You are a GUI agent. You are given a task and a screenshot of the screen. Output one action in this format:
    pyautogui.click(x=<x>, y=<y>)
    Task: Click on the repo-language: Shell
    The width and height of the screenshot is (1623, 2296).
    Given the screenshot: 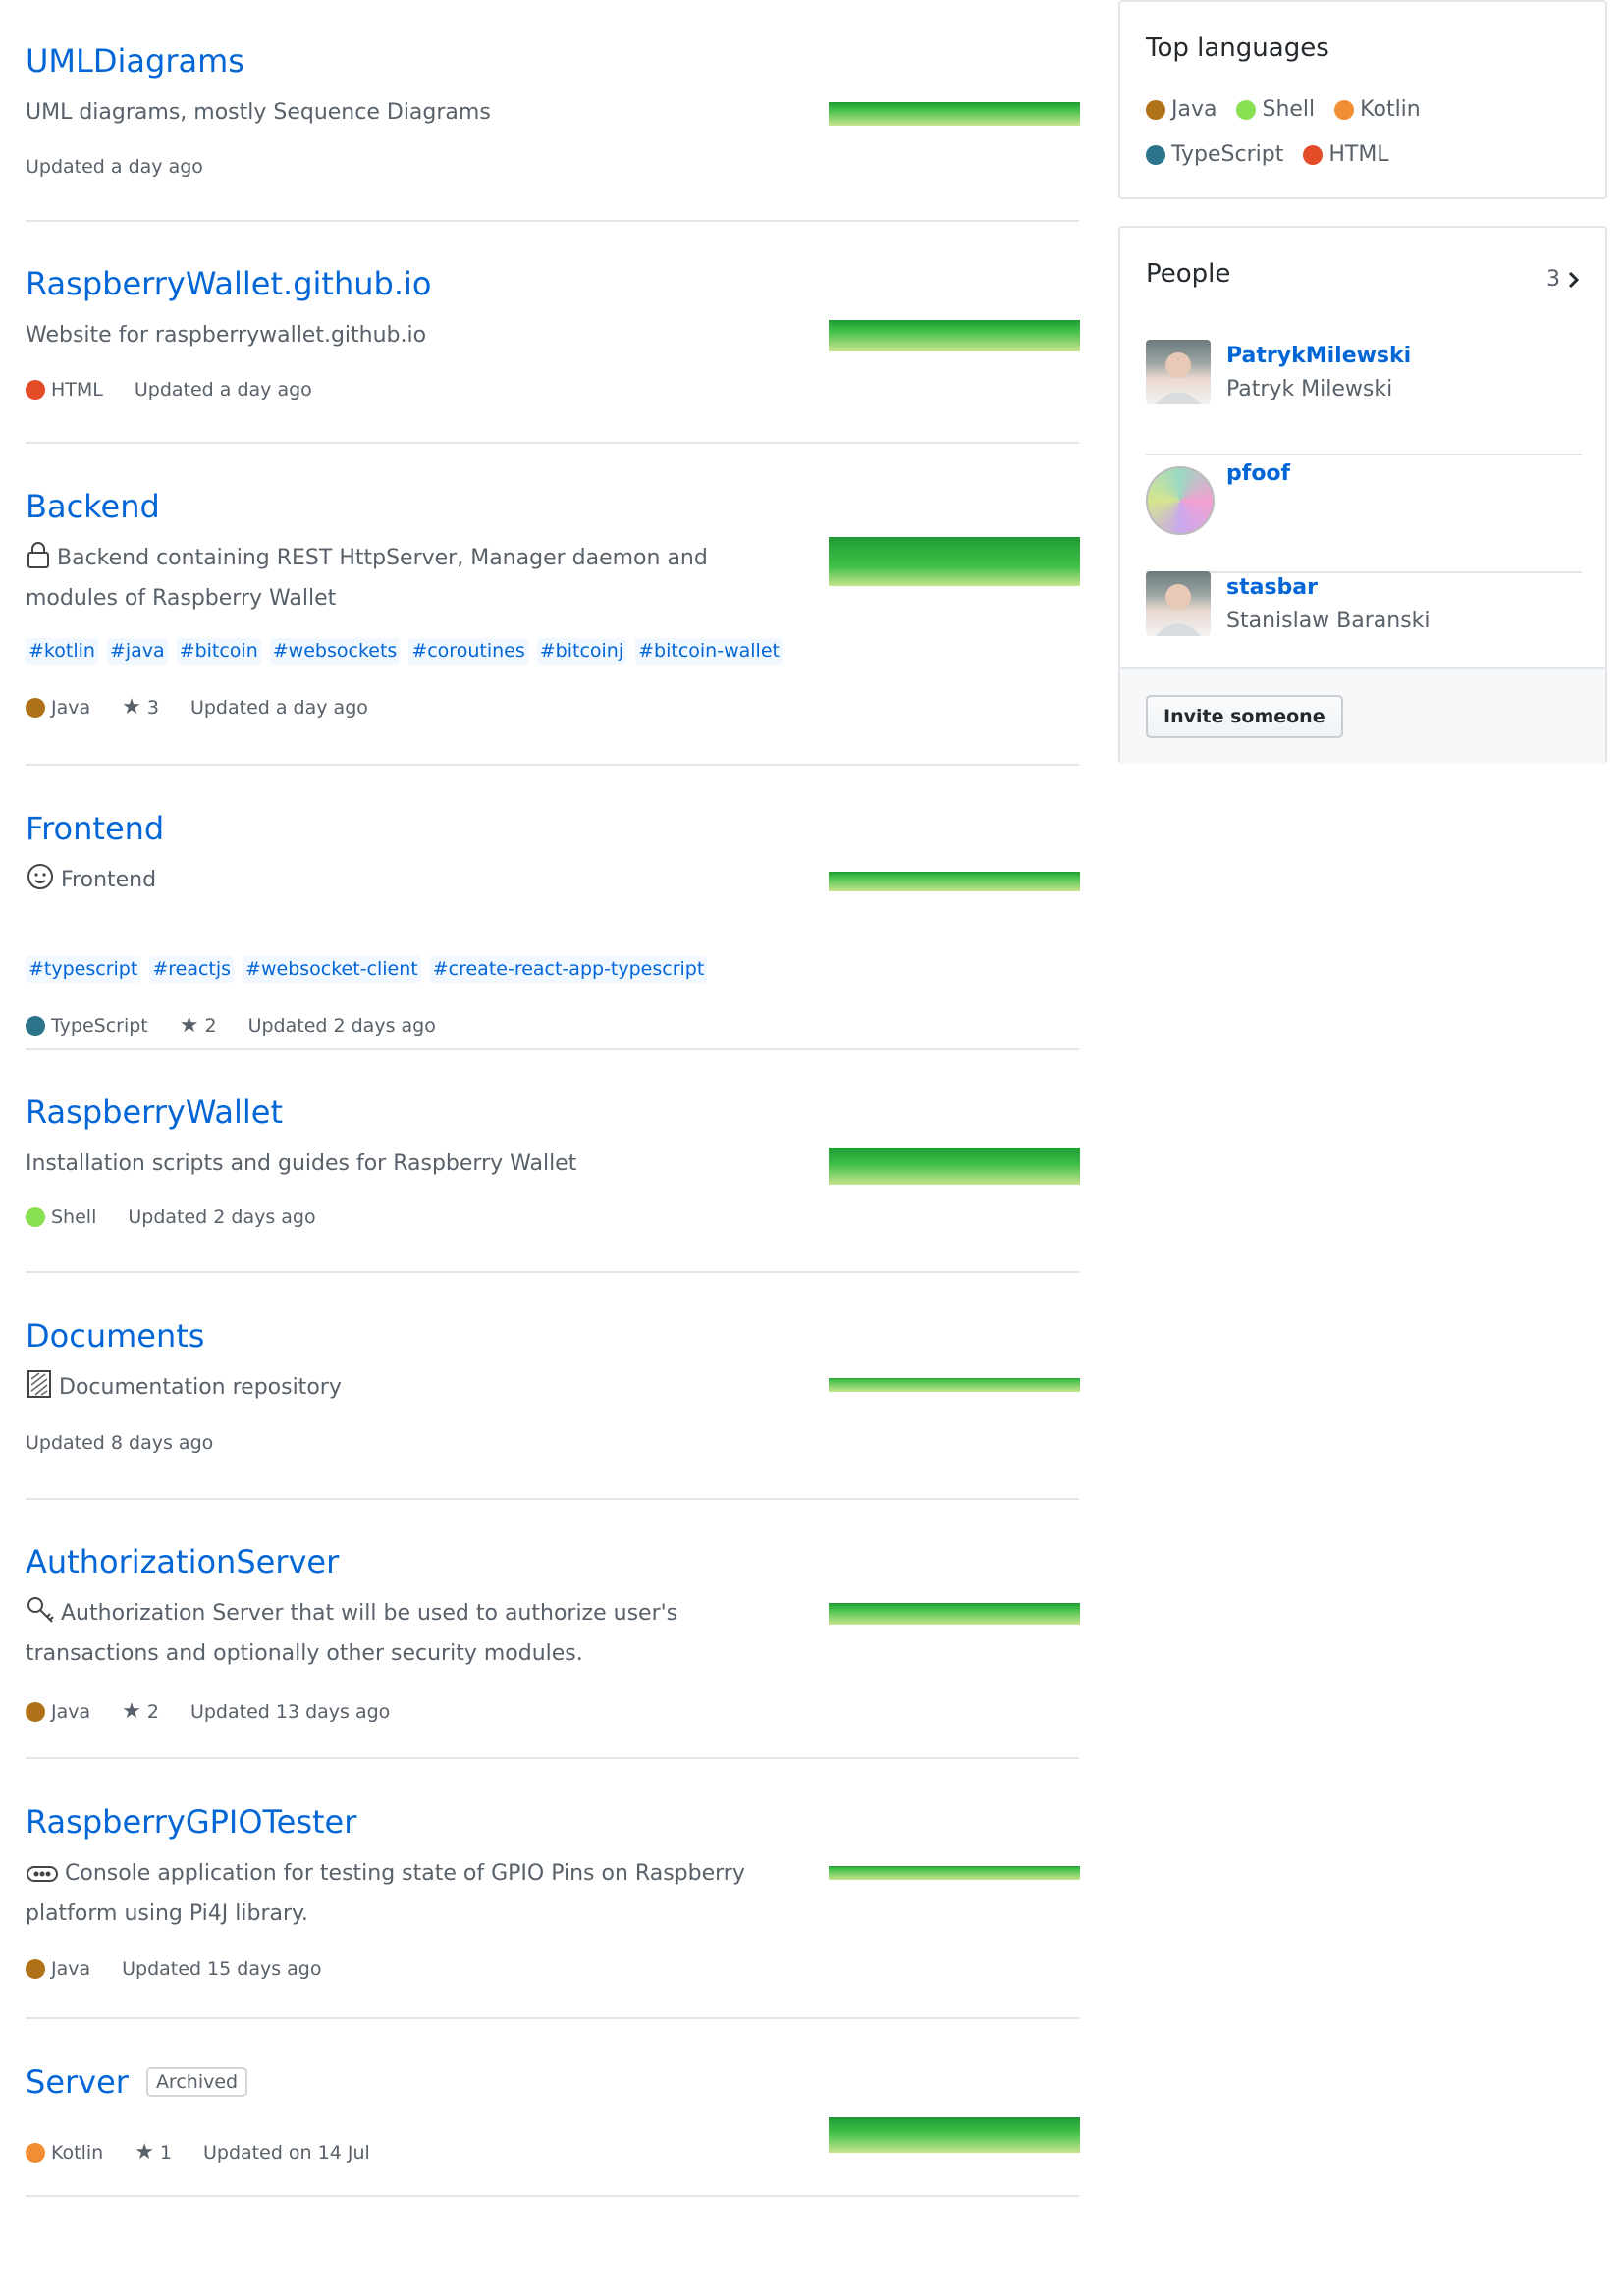 What is the action you would take?
    pyautogui.click(x=61, y=1217)
    